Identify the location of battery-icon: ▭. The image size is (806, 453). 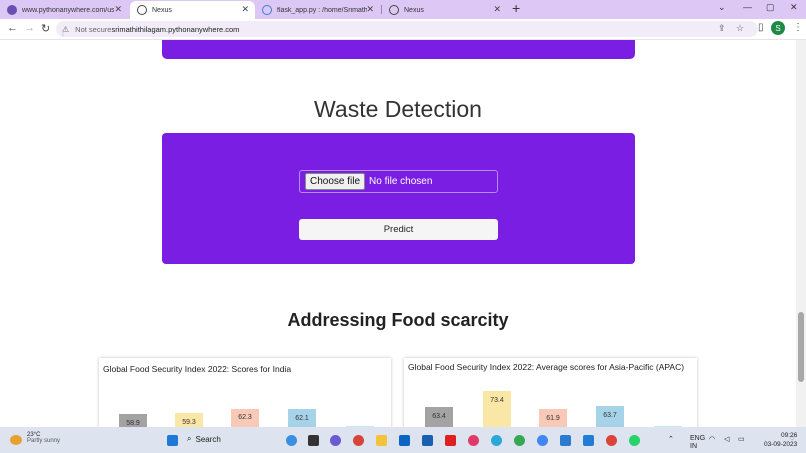
(741, 439).